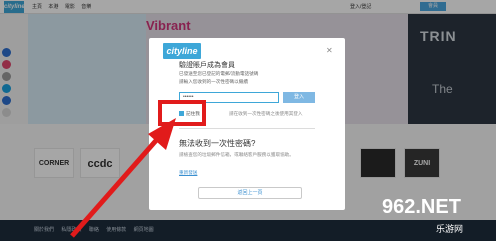 The width and height of the screenshot is (496, 241). I want to click on watermark-subtitle: 乐游网, so click(450, 229).